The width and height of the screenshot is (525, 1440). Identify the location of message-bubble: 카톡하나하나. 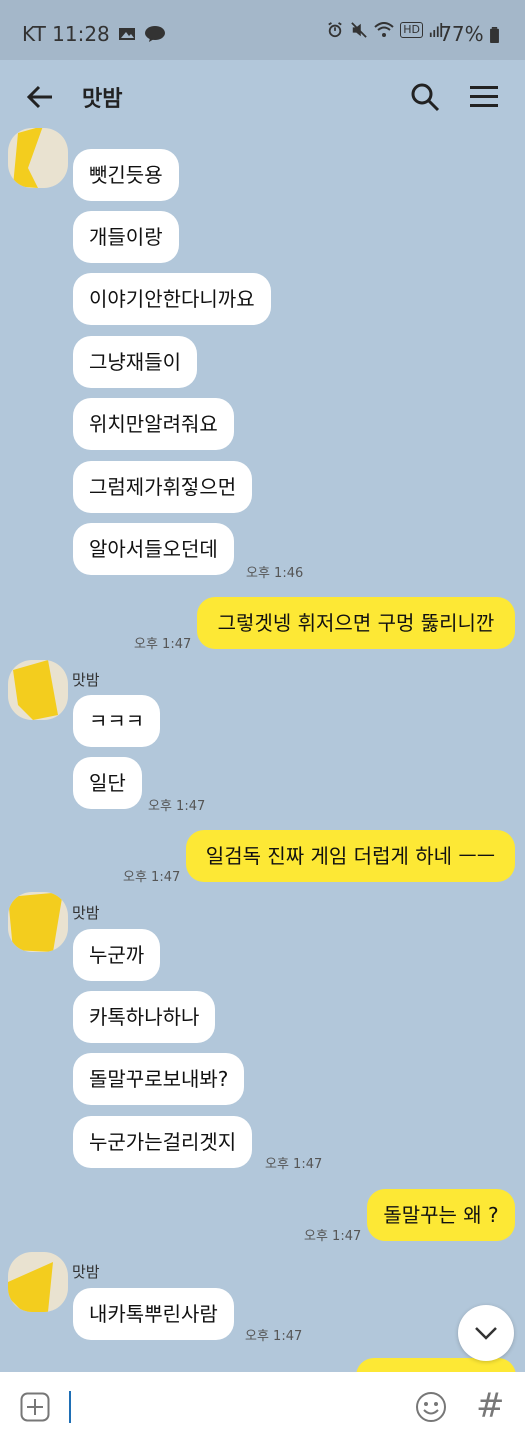
(144, 1017).